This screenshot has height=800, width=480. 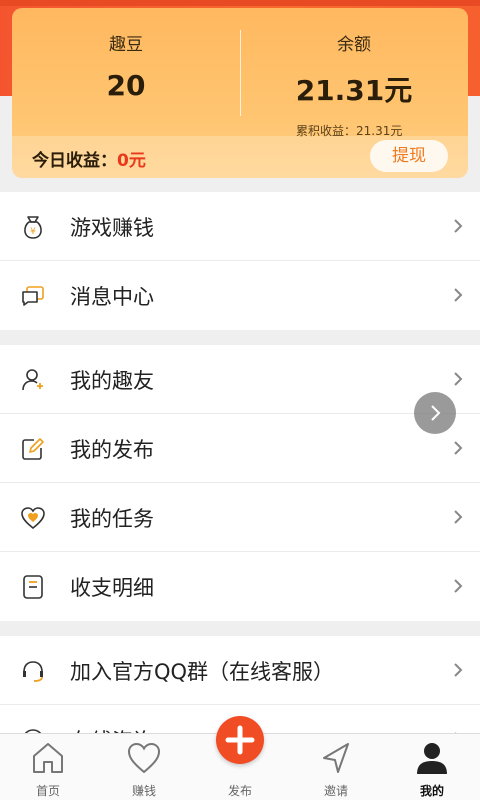 I want to click on tab-invite: 邀请, so click(x=336, y=767).